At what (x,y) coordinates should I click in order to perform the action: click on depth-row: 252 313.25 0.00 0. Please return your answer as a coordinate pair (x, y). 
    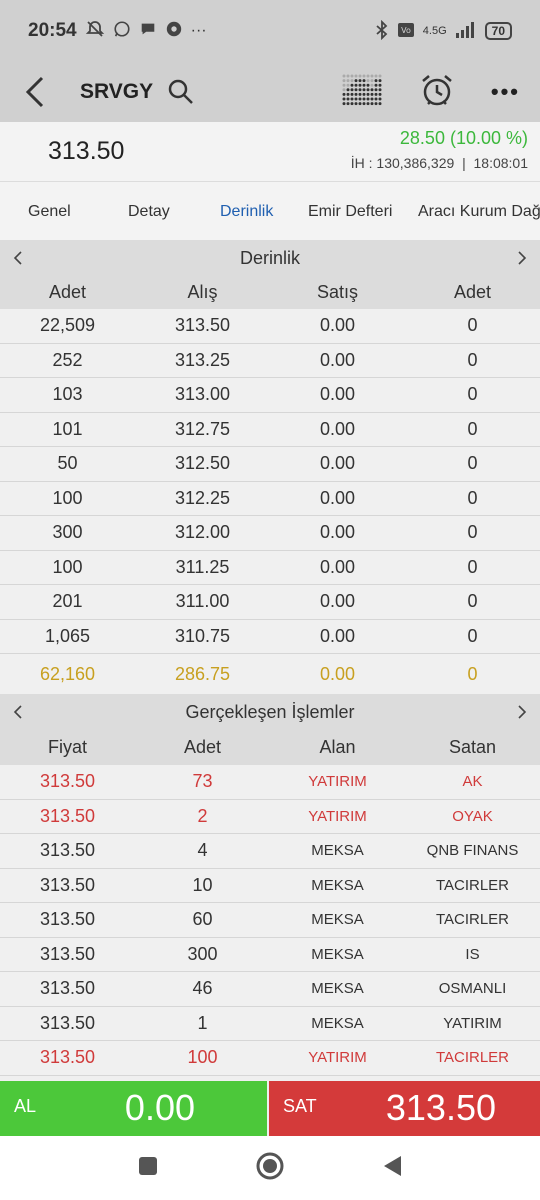
    Looking at the image, I should click on (270, 360).